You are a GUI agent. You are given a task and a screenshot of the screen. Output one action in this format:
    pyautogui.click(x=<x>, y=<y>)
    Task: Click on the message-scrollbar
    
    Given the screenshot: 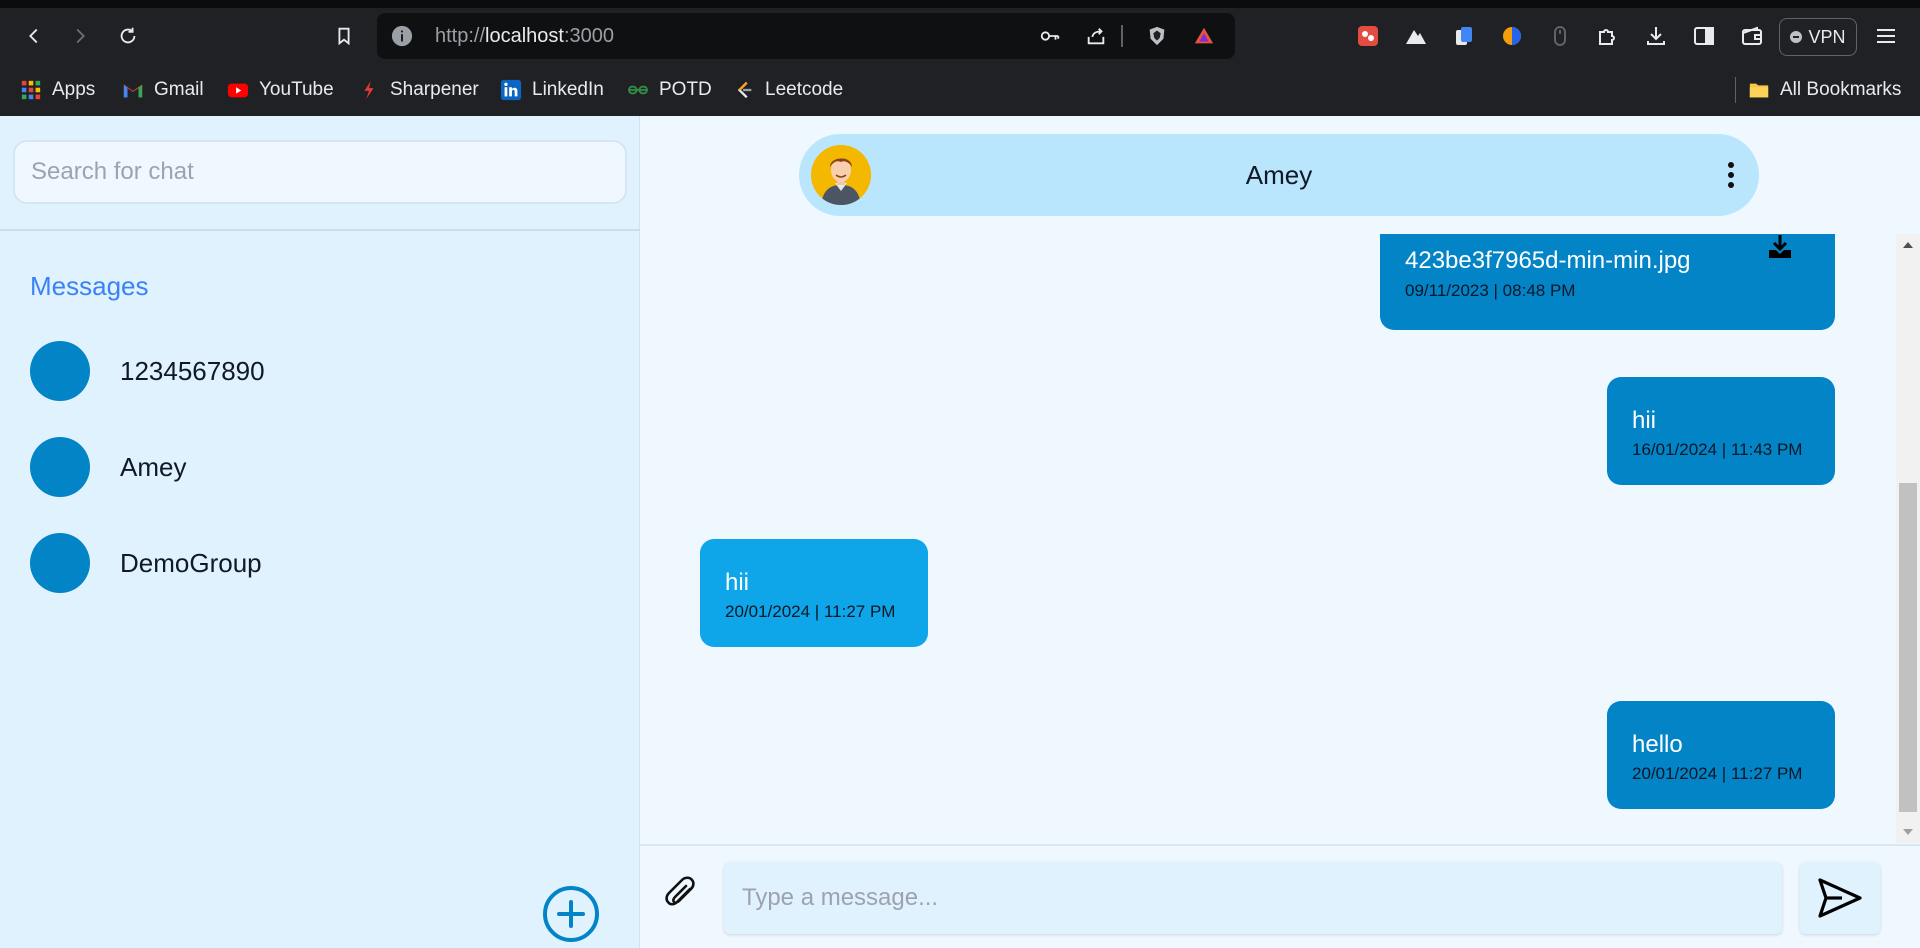 What is the action you would take?
    pyautogui.click(x=1908, y=538)
    